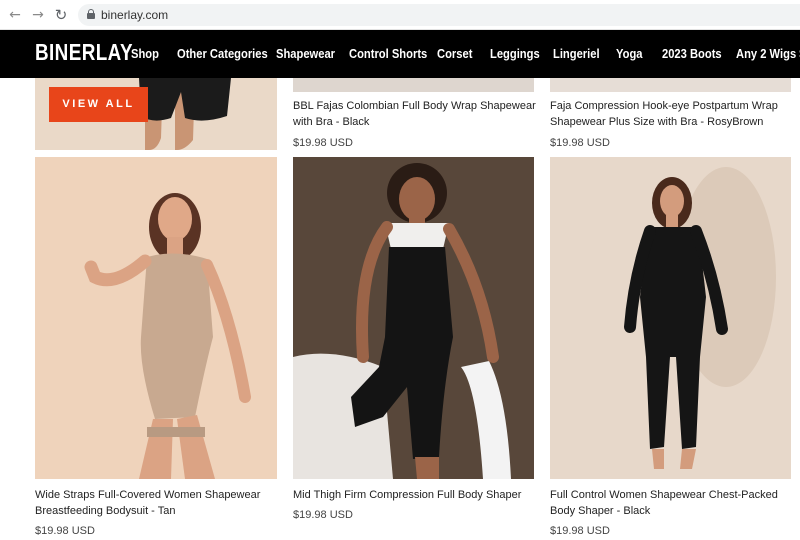 The image size is (800, 540). What do you see at coordinates (580, 531) in the screenshot?
I see `product-price-3: $19.98 USD` at bounding box center [580, 531].